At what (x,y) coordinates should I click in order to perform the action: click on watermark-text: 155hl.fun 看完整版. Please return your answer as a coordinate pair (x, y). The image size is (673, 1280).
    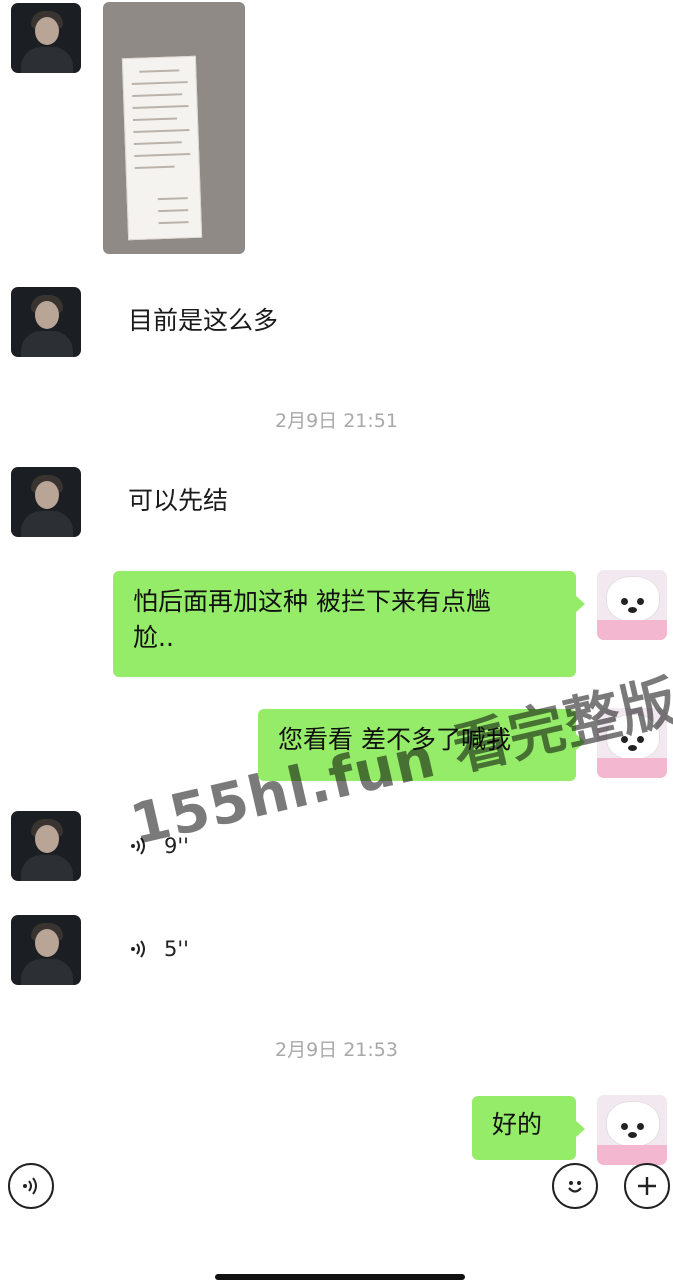
    Looking at the image, I should click on (398, 764).